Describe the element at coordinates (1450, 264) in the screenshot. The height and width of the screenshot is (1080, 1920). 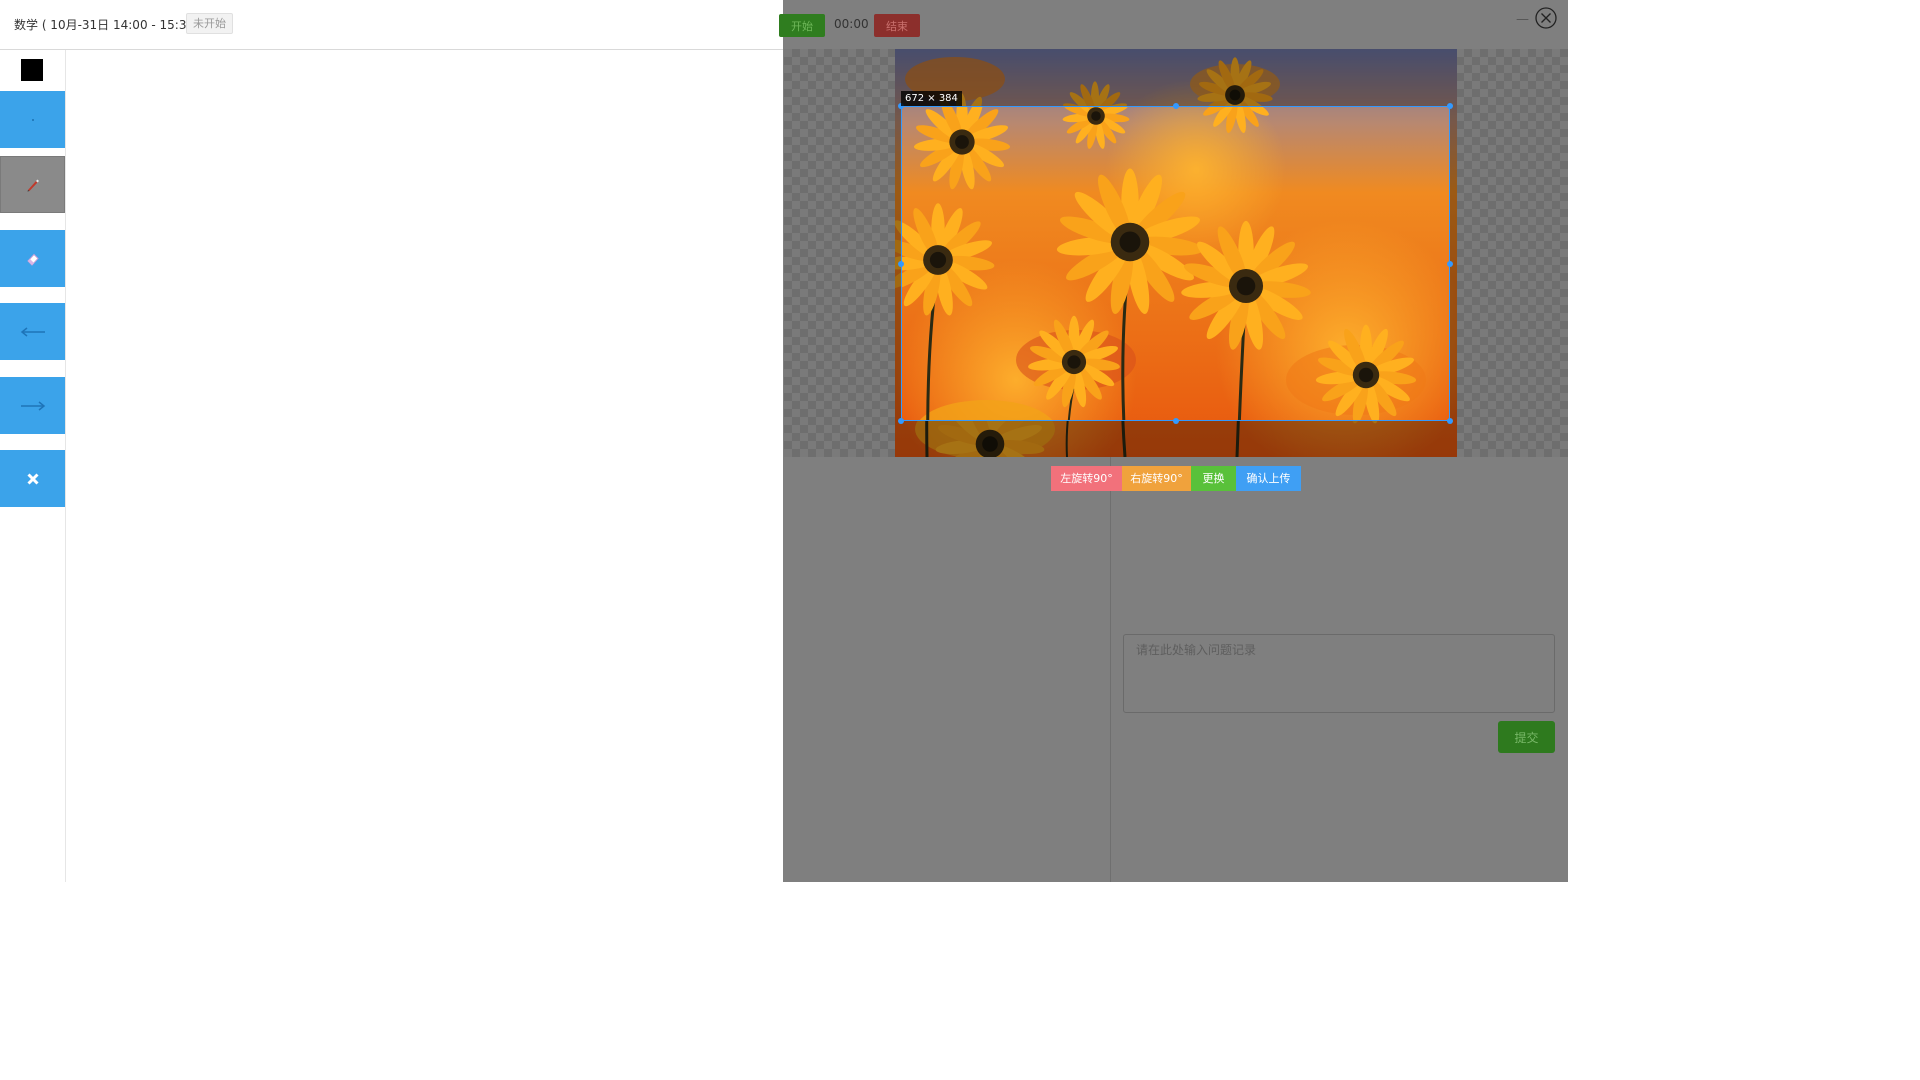
I see `crop-handle-e` at that location.